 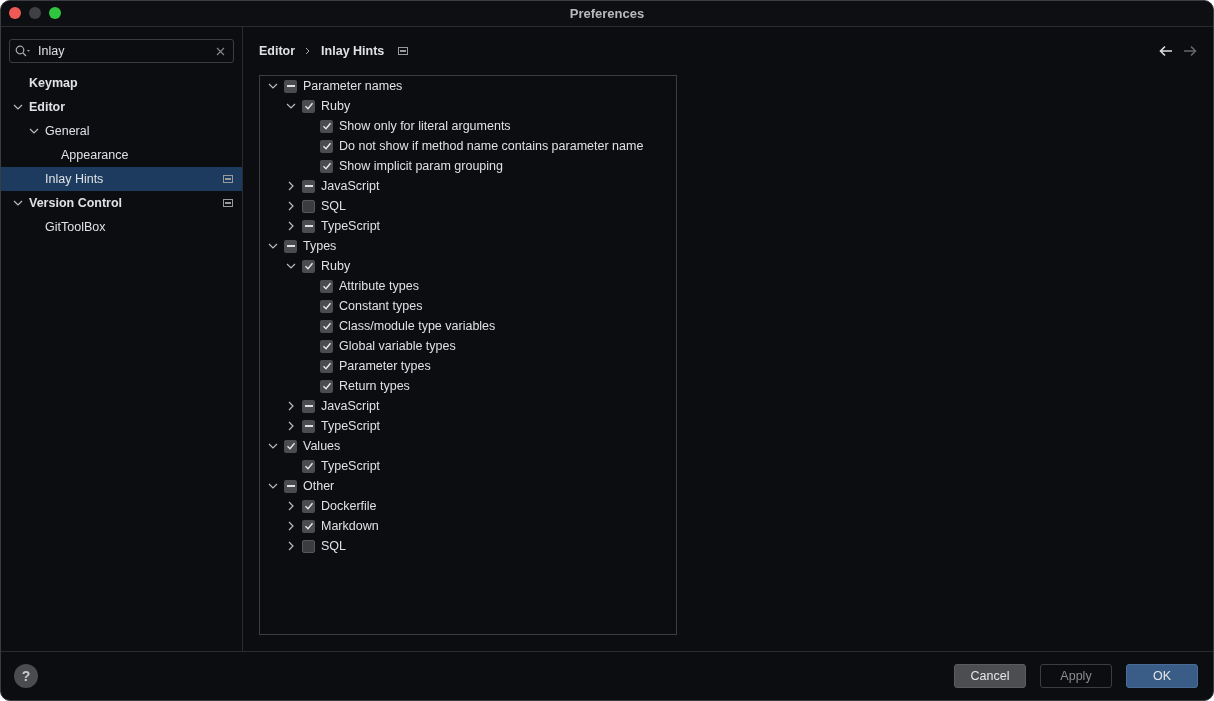 I want to click on sidebar-label: Editor, so click(x=48, y=107).